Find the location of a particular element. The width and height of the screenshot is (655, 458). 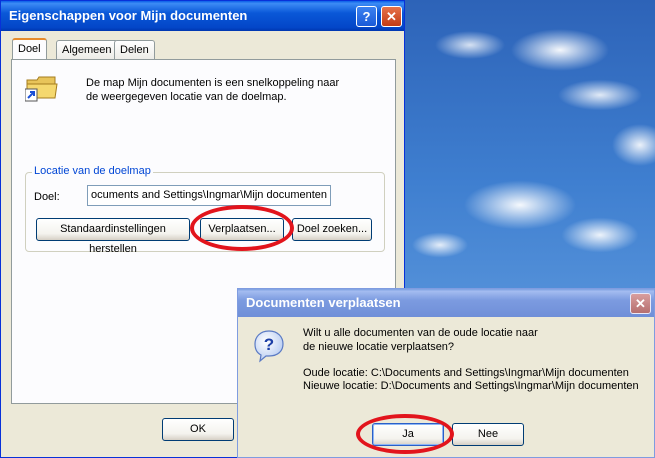

dialog-title: Documenten verplaatsen is located at coordinates (323, 302).